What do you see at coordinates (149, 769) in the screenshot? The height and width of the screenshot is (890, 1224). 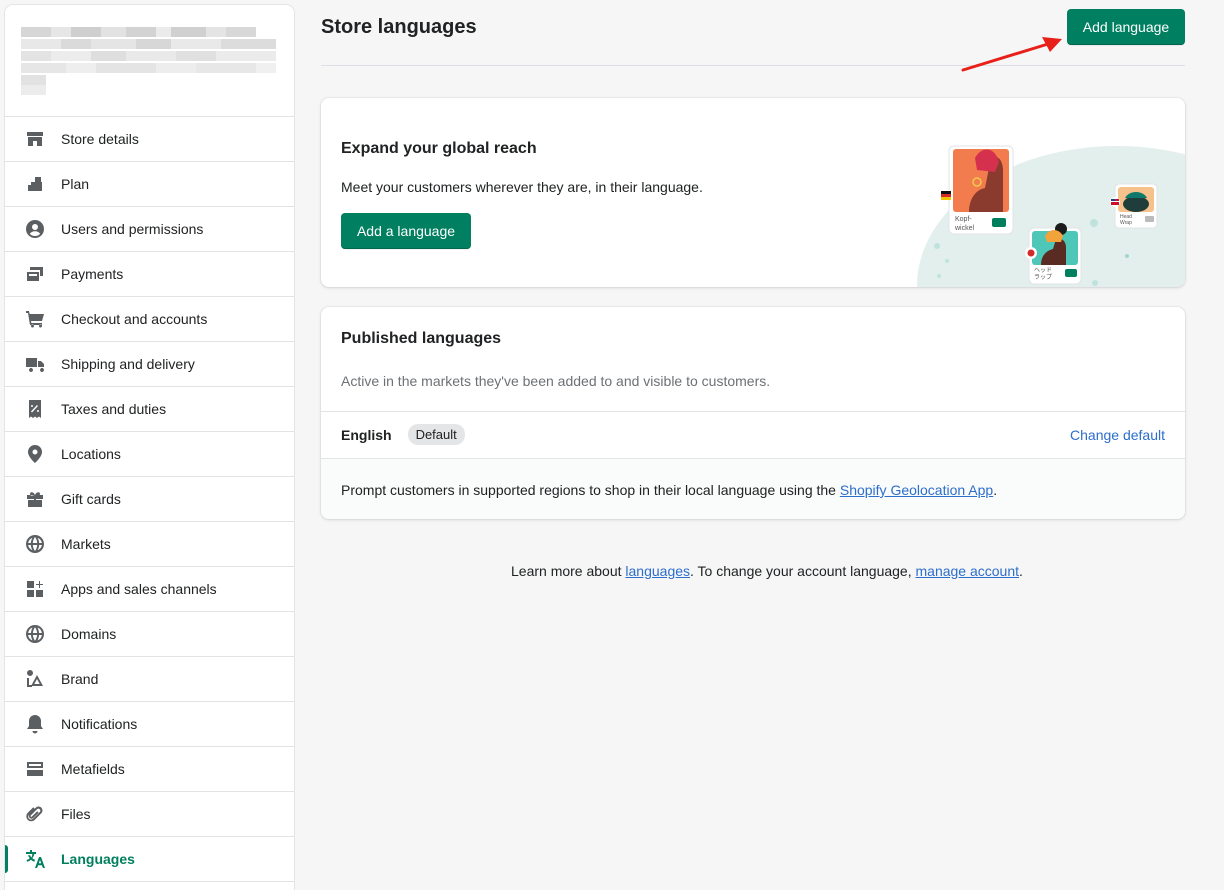 I see `sidebar-item-metafields: Metafields` at bounding box center [149, 769].